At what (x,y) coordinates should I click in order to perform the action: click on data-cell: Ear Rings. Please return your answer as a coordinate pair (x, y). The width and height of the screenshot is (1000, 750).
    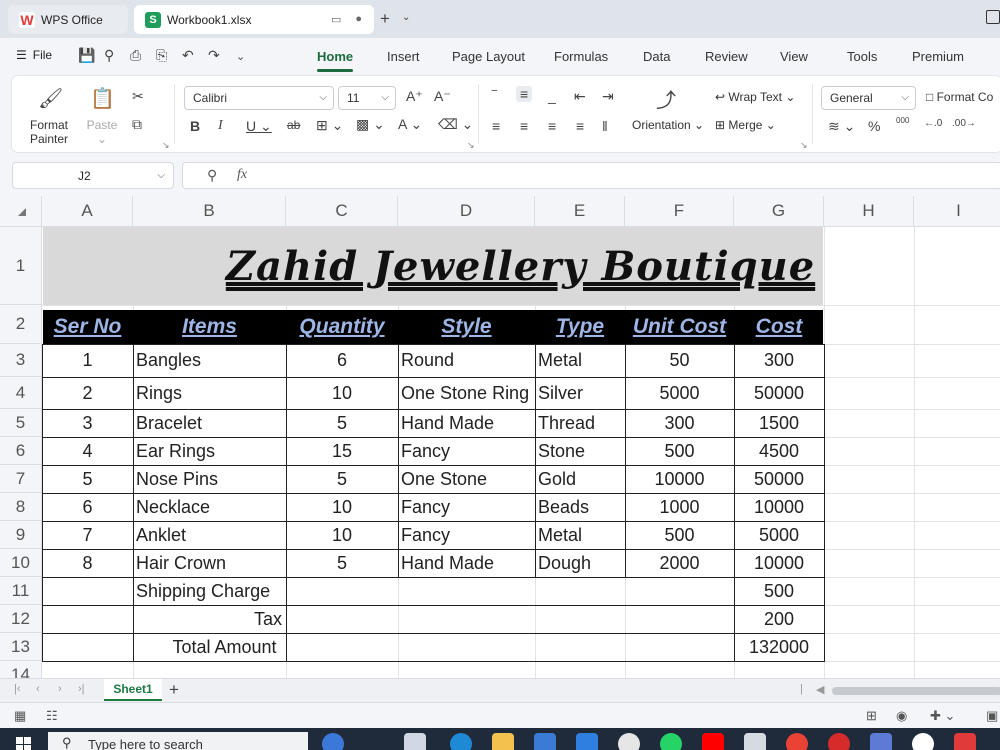
    Looking at the image, I should click on (209, 451).